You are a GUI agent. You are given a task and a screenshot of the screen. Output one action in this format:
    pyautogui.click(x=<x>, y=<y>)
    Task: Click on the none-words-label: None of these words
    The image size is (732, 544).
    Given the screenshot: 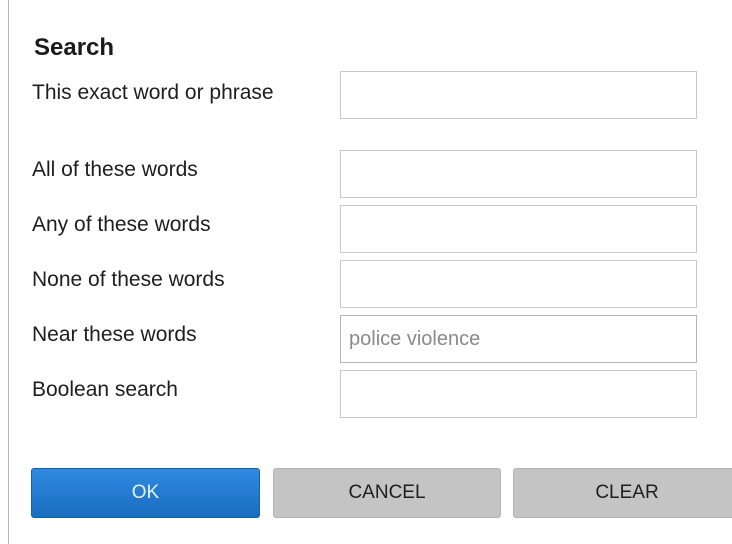 What is the action you would take?
    pyautogui.click(x=128, y=279)
    